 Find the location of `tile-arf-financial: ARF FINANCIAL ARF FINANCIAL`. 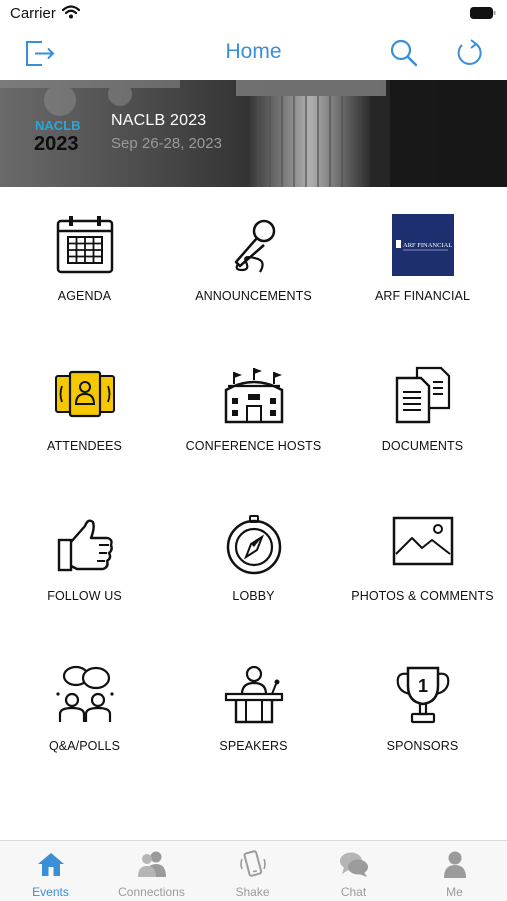

tile-arf-financial: ARF FINANCIAL ARF FINANCIAL is located at coordinates (422, 260).